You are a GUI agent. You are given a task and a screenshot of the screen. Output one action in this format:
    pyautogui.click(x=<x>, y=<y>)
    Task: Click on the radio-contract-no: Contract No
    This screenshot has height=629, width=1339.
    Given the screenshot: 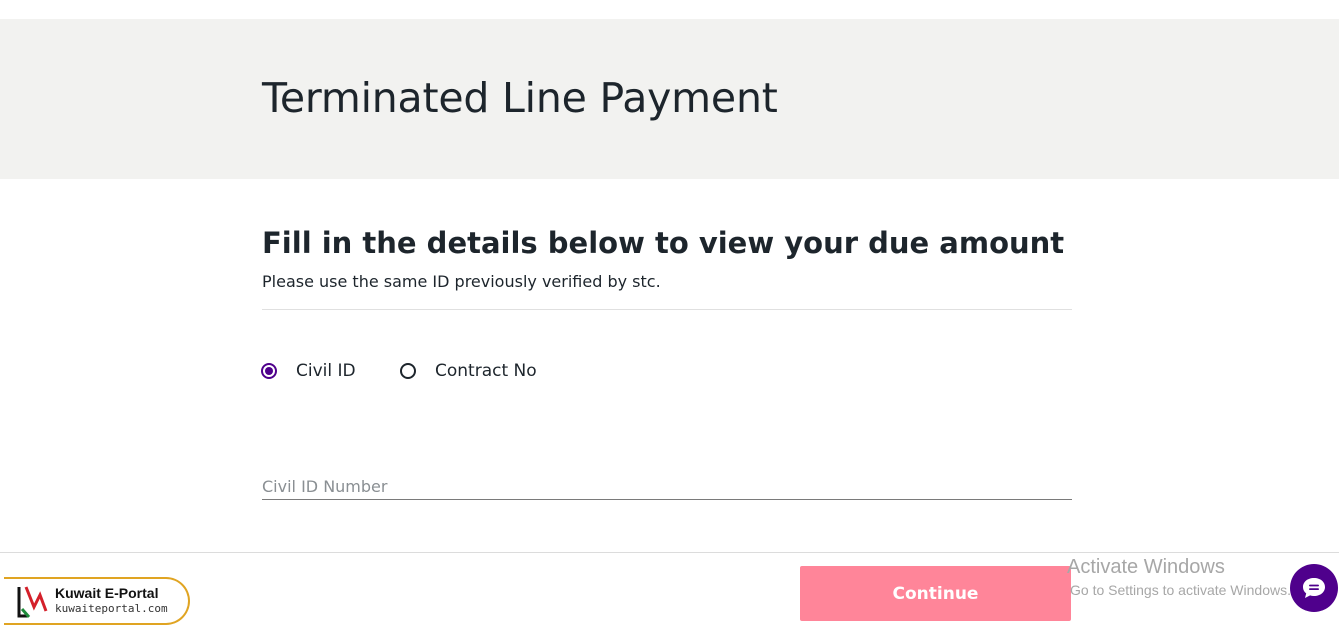 What is the action you would take?
    pyautogui.click(x=468, y=371)
    